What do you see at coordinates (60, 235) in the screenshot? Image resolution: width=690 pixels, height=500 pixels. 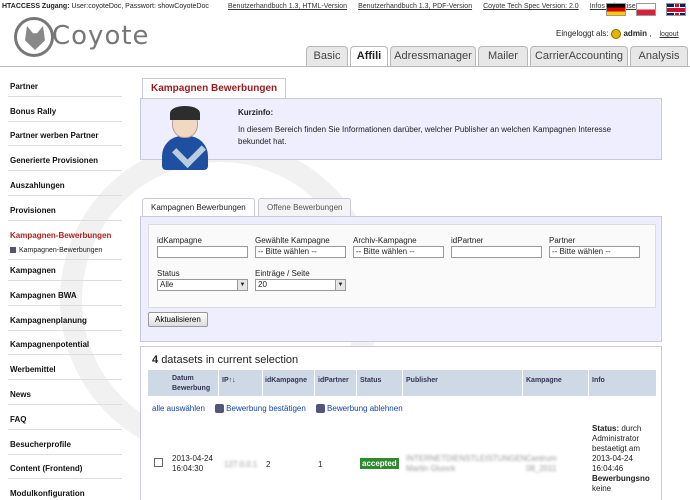 I see `sidebar-item-kampagnen-bewerbungen: Kampagnen-Bewerbungen` at bounding box center [60, 235].